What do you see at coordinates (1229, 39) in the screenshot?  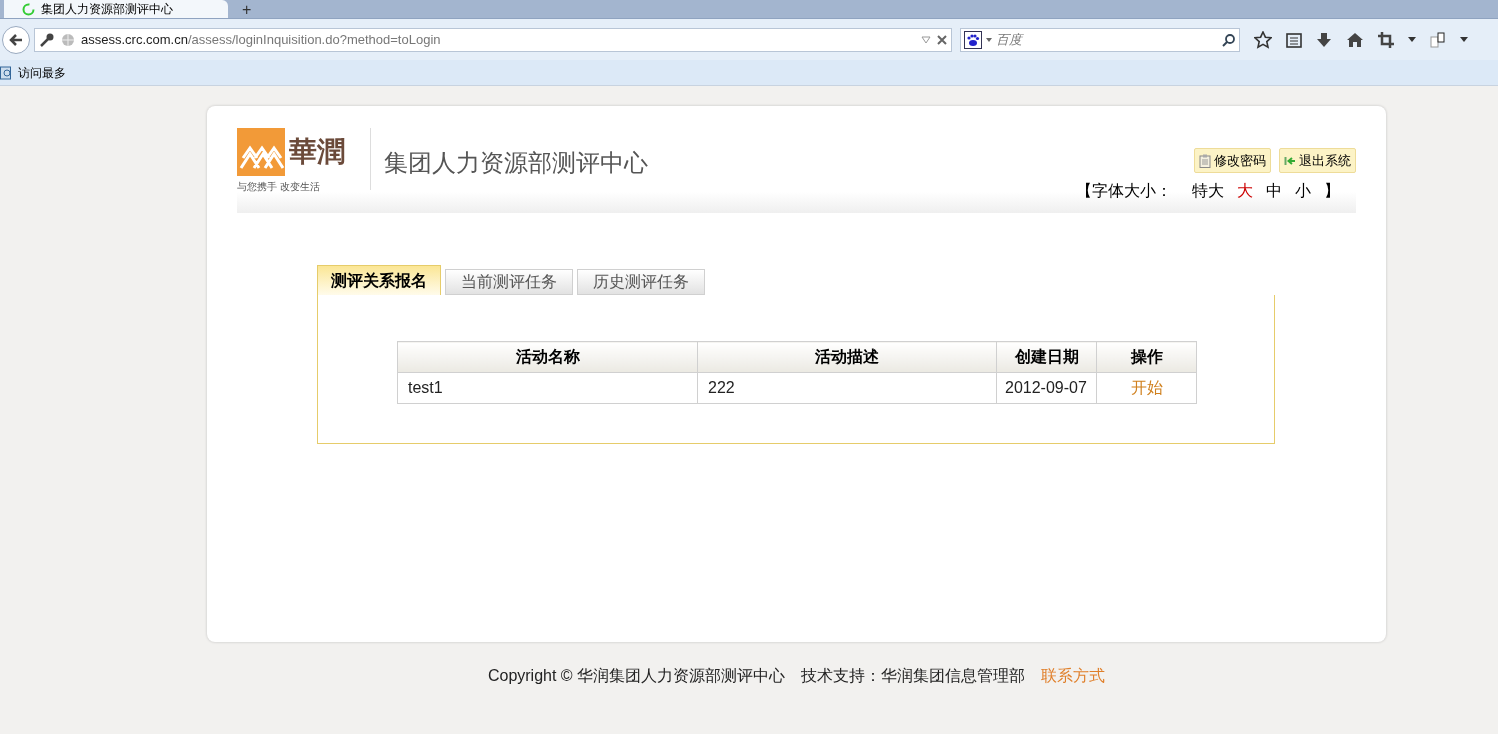 I see `search-icon` at bounding box center [1229, 39].